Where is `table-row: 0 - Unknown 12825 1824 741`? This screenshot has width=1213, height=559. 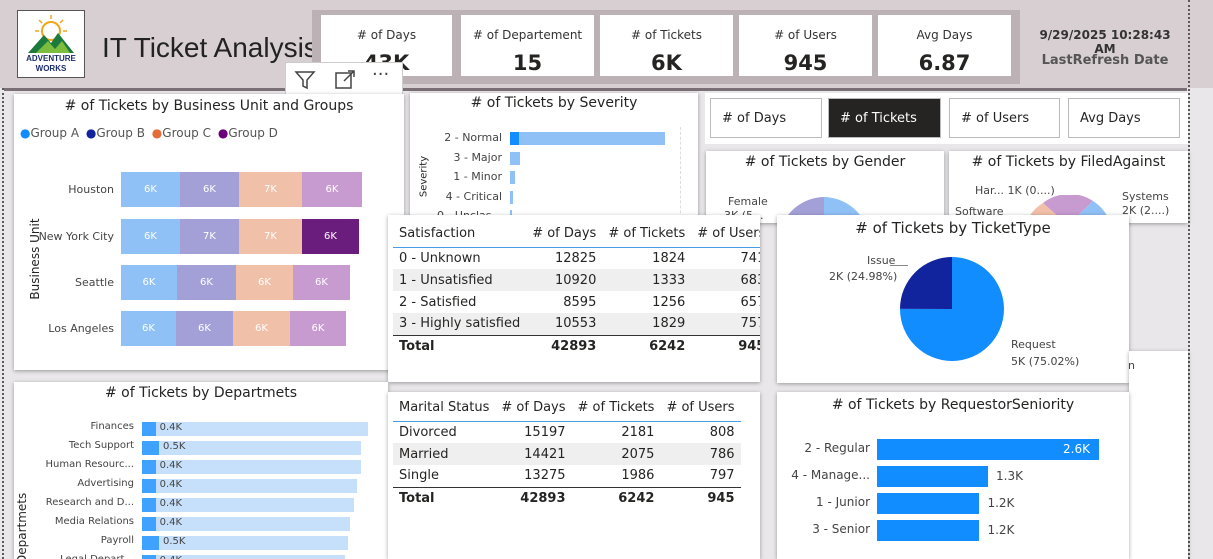
table-row: 0 - Unknown 12825 1824 741 is located at coordinates (576, 258).